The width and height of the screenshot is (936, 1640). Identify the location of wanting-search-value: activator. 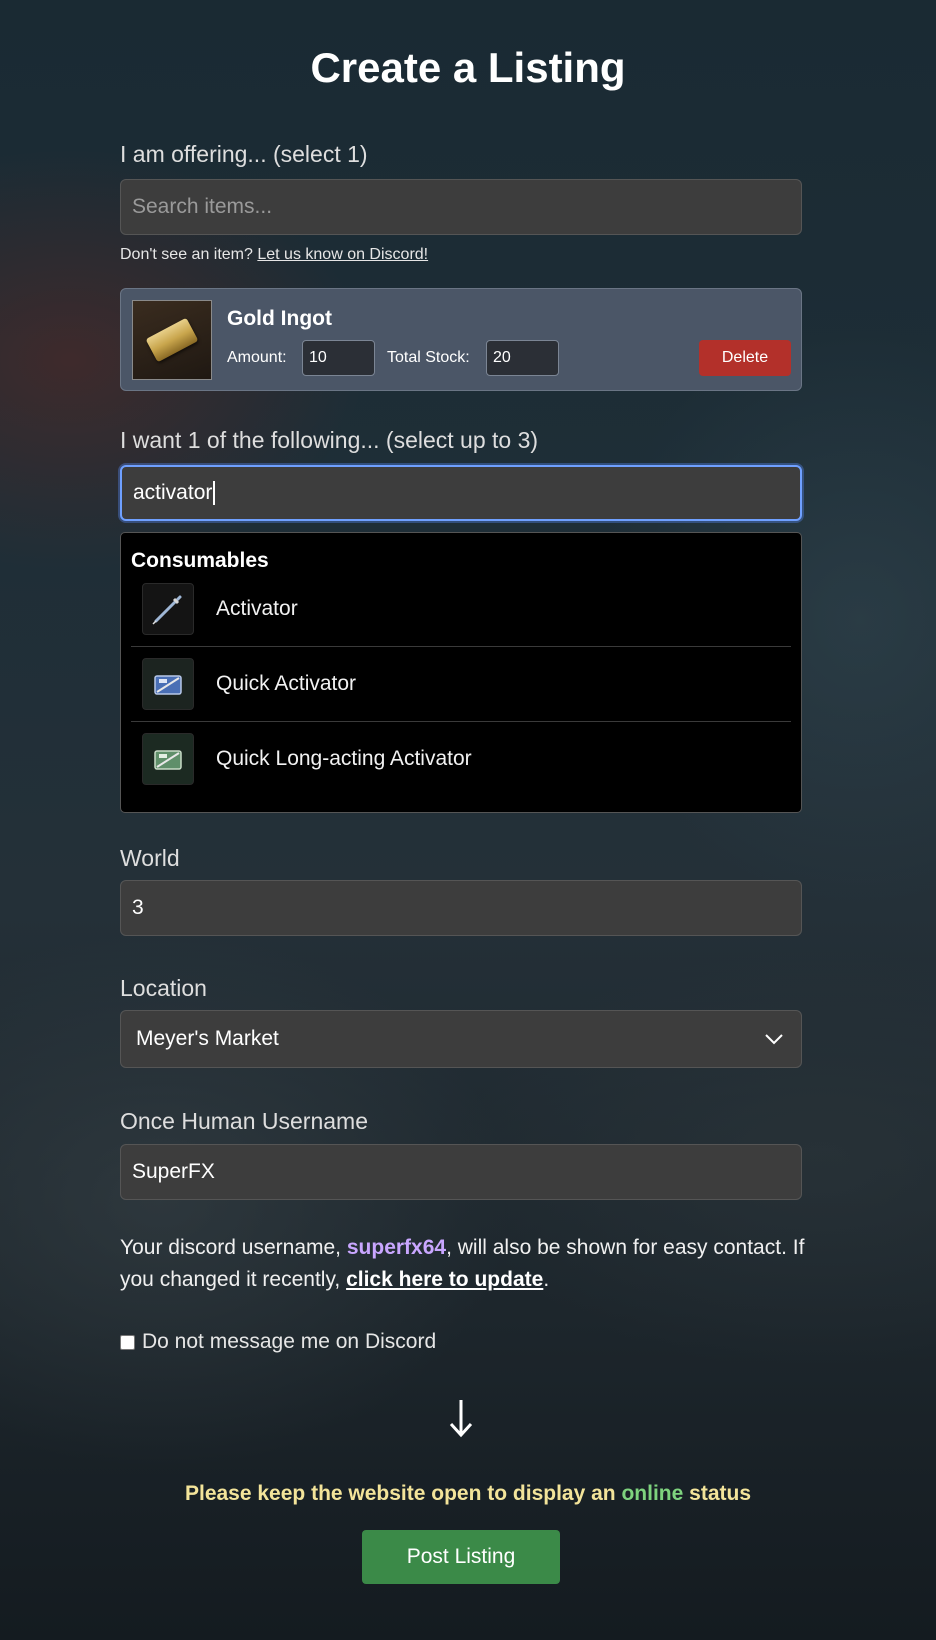
(173, 492).